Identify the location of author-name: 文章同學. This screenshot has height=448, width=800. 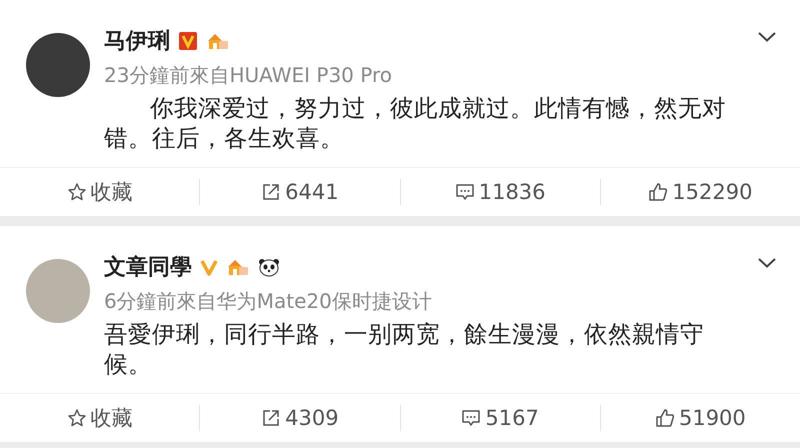
(148, 267).